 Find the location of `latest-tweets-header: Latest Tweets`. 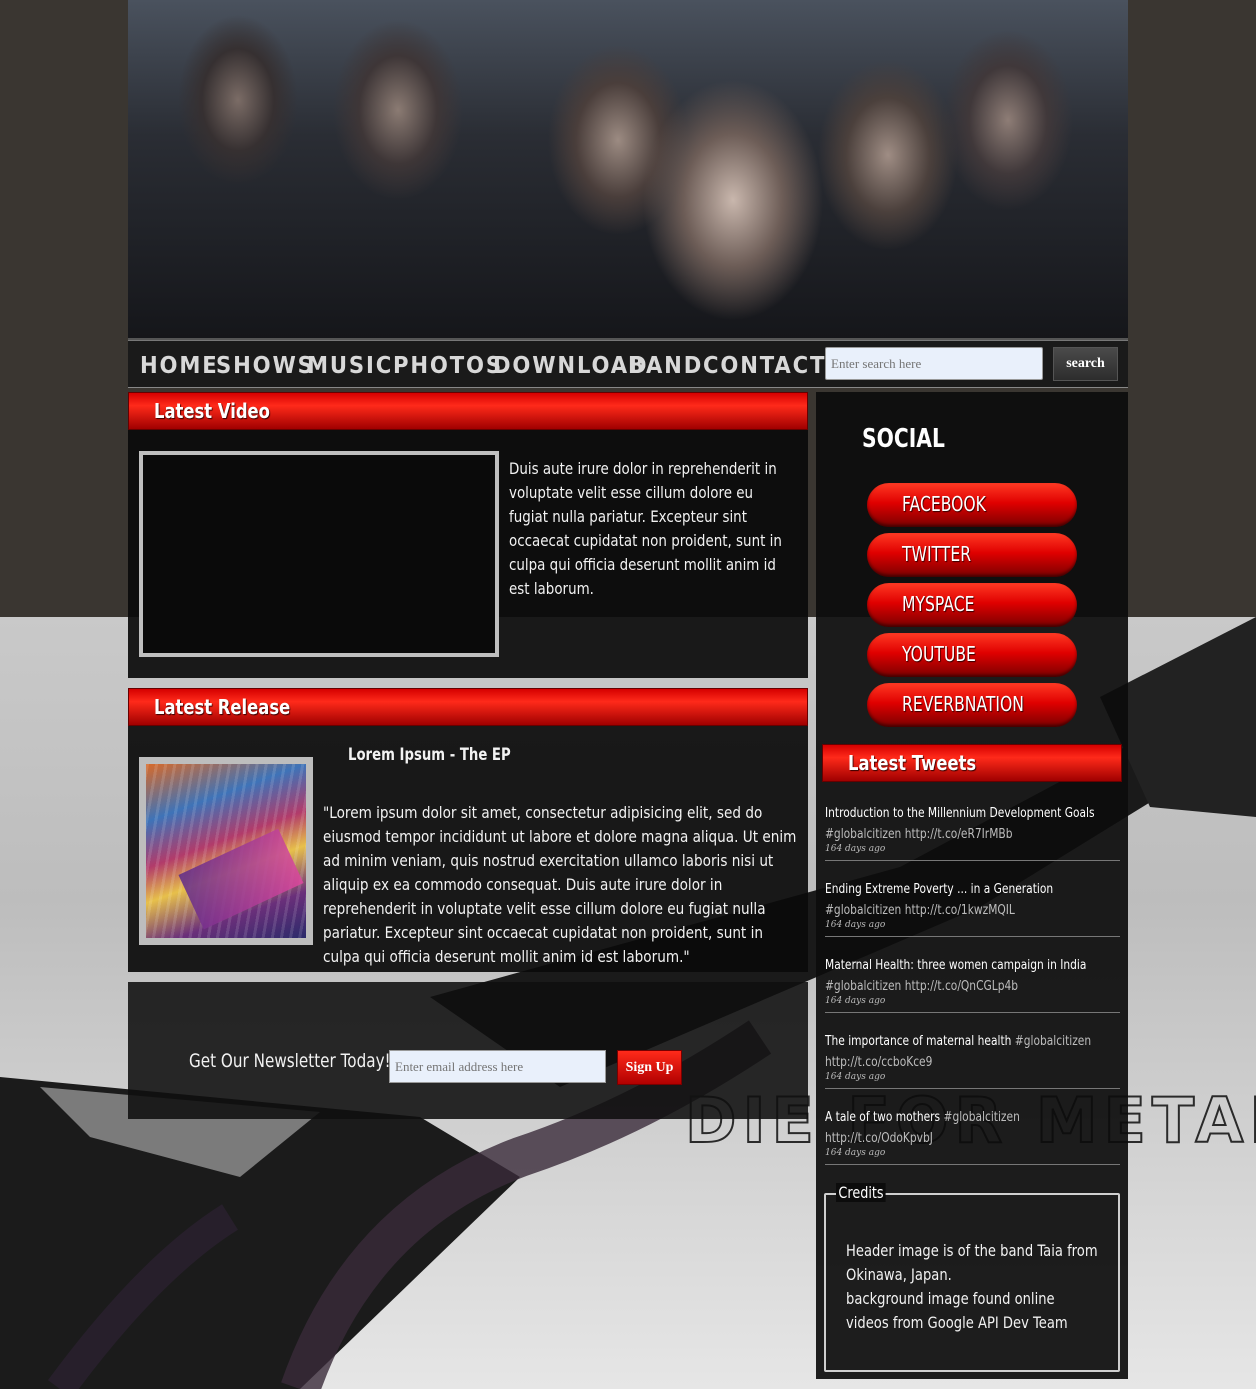

latest-tweets-header: Latest Tweets is located at coordinates (972, 763).